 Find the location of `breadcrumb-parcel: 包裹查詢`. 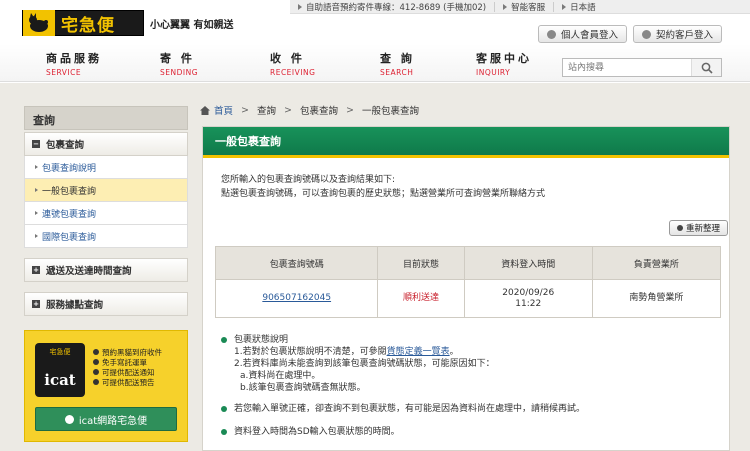

breadcrumb-parcel: 包裹查詢 is located at coordinates (319, 110).